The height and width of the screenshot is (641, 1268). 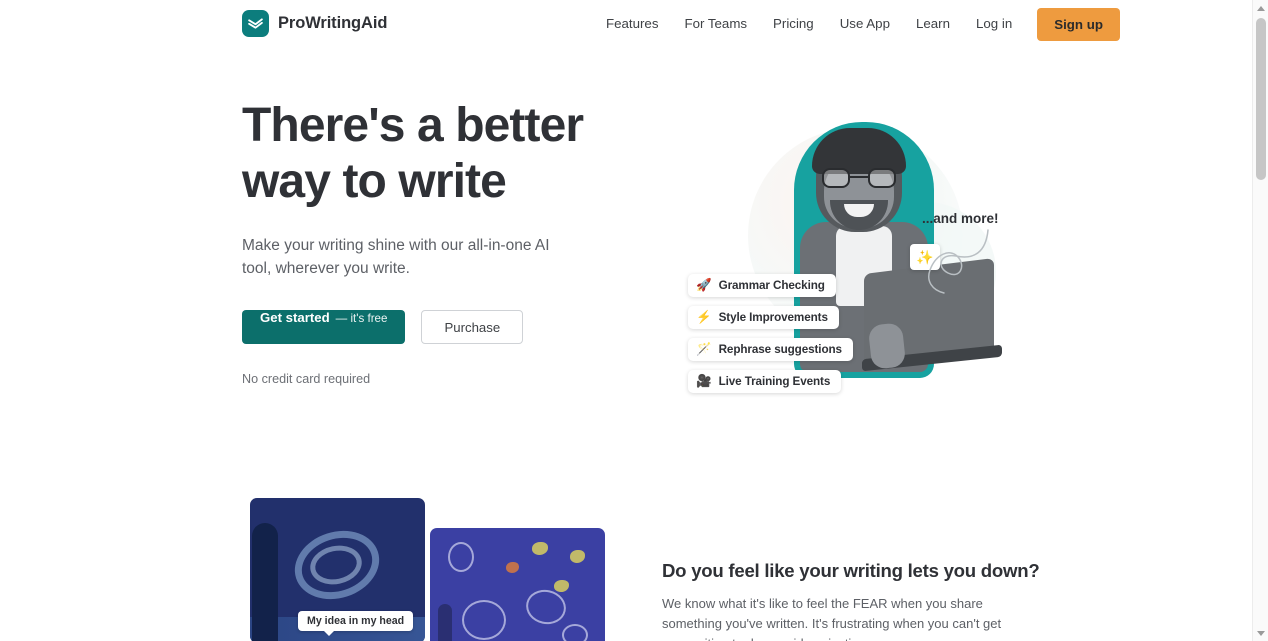 I want to click on scroll-up-arrow-icon, so click(x=1260, y=8).